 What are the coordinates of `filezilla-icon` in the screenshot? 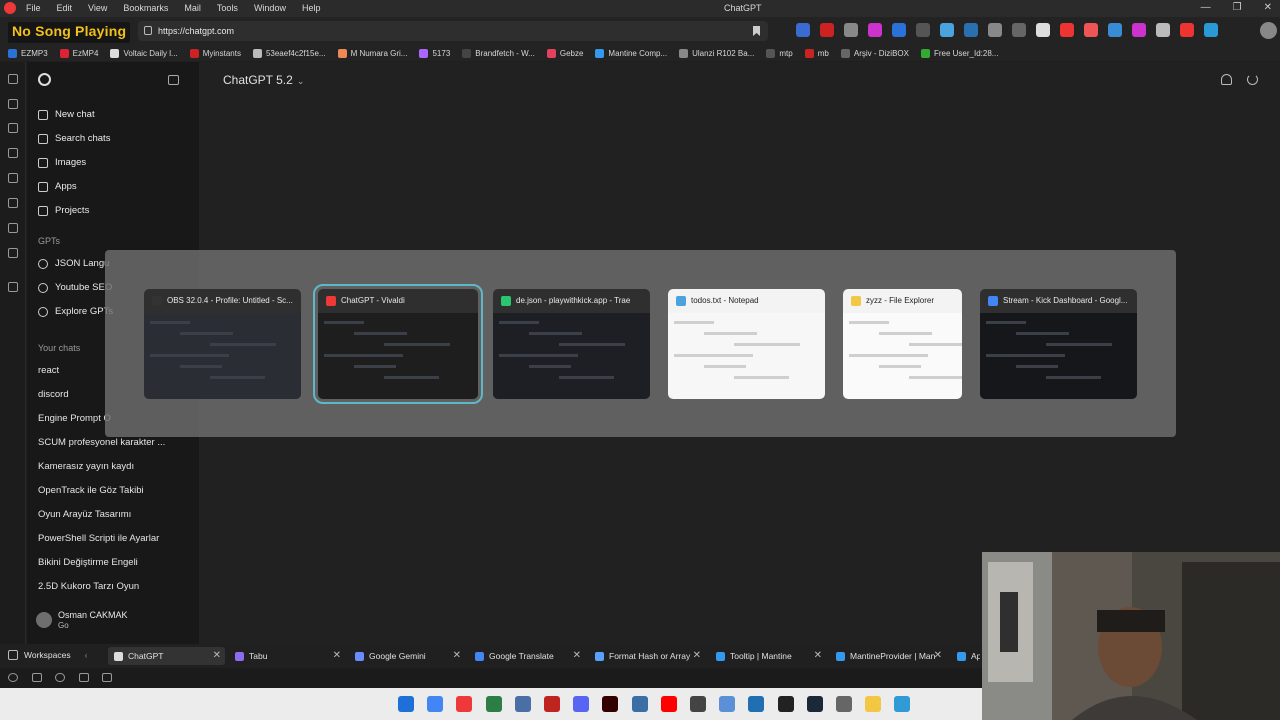 It's located at (552, 704).